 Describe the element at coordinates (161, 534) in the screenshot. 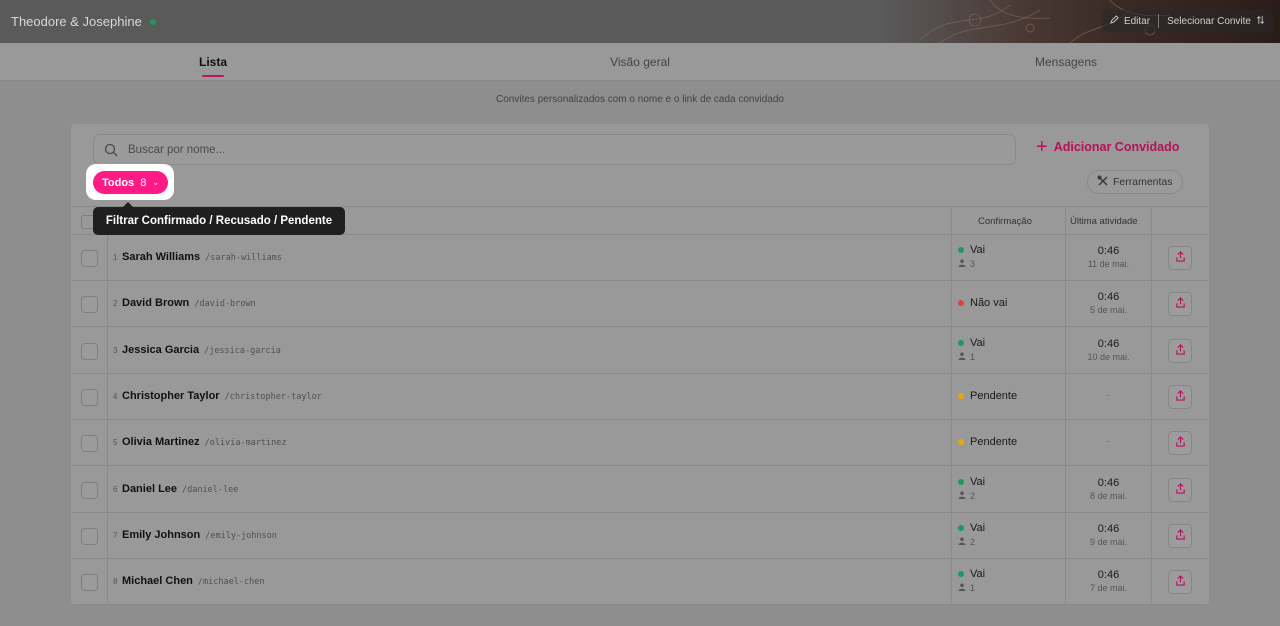

I see `guest-name: Emily Johnson` at that location.